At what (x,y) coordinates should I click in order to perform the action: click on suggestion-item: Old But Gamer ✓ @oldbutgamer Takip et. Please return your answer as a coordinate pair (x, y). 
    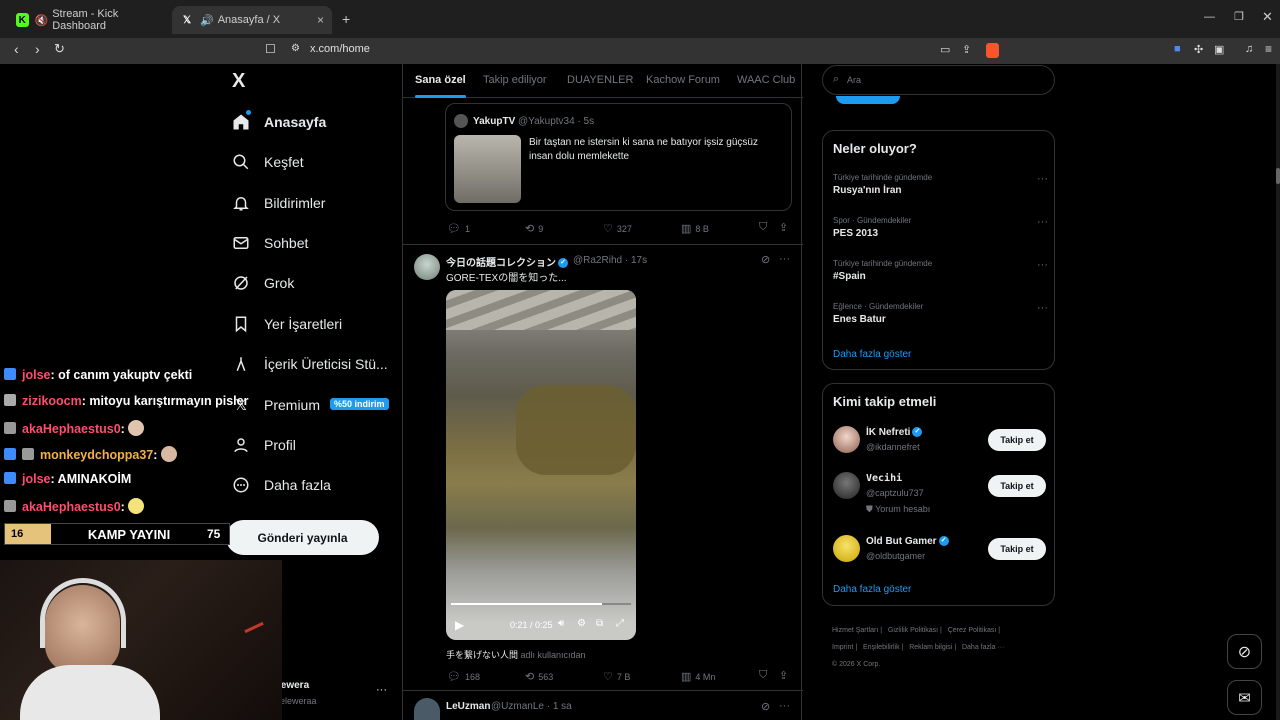
    Looking at the image, I should click on (939, 553).